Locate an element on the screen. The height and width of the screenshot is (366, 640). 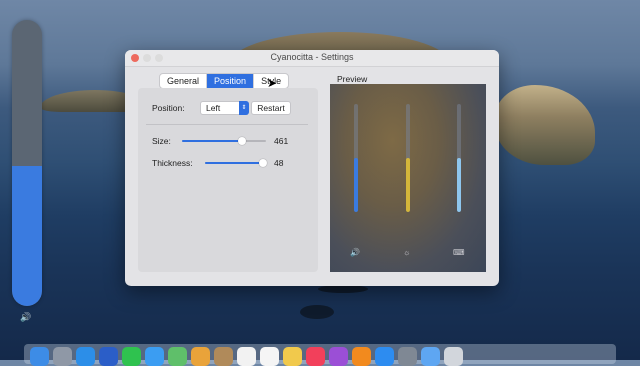
chevron-updown-icon: ⇕ is located at coordinates (244, 108).